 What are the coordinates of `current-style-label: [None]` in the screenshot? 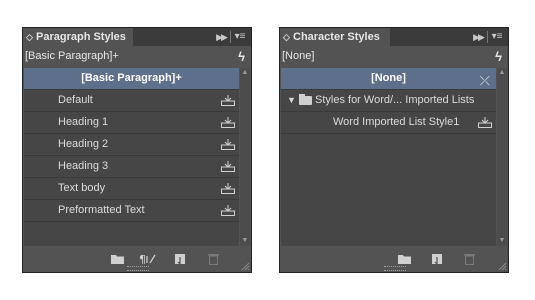 It's located at (298, 56).